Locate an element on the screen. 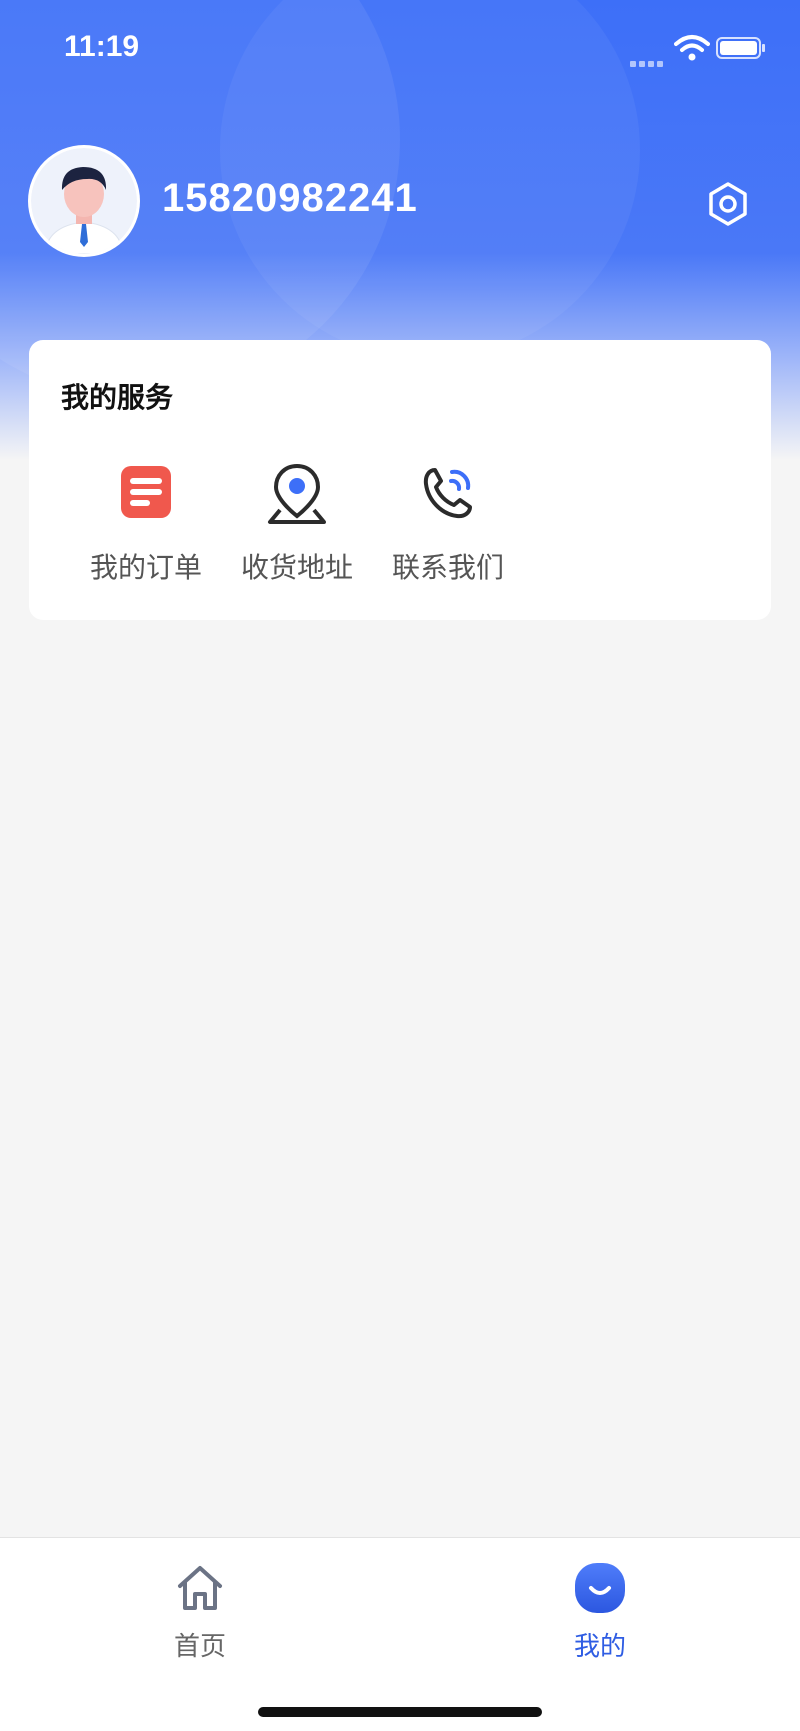 The width and height of the screenshot is (800, 1731). home-icon is located at coordinates (200, 1588).